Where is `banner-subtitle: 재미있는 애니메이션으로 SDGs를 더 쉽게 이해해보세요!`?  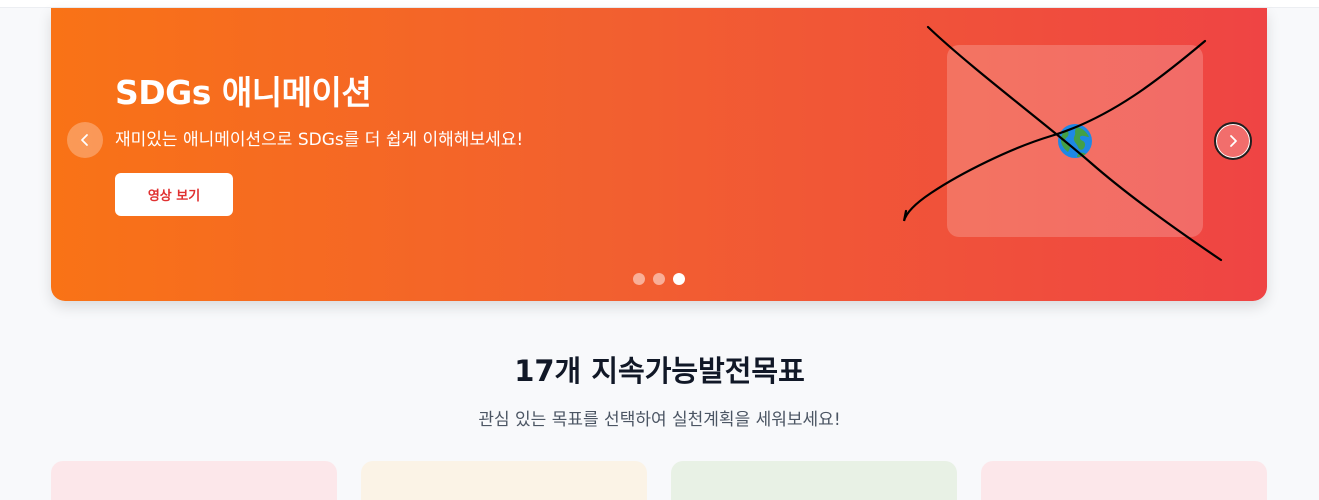 banner-subtitle: 재미있는 애니메이션으로 SDGs를 더 쉽게 이해해보세요! is located at coordinates (319, 140).